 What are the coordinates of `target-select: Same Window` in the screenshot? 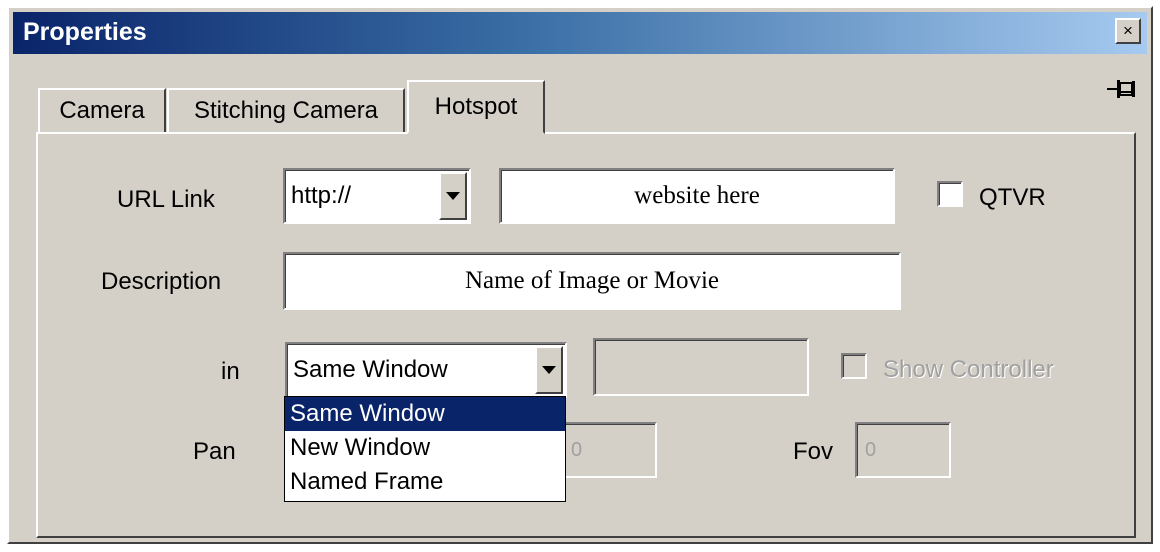 It's located at (426, 370).